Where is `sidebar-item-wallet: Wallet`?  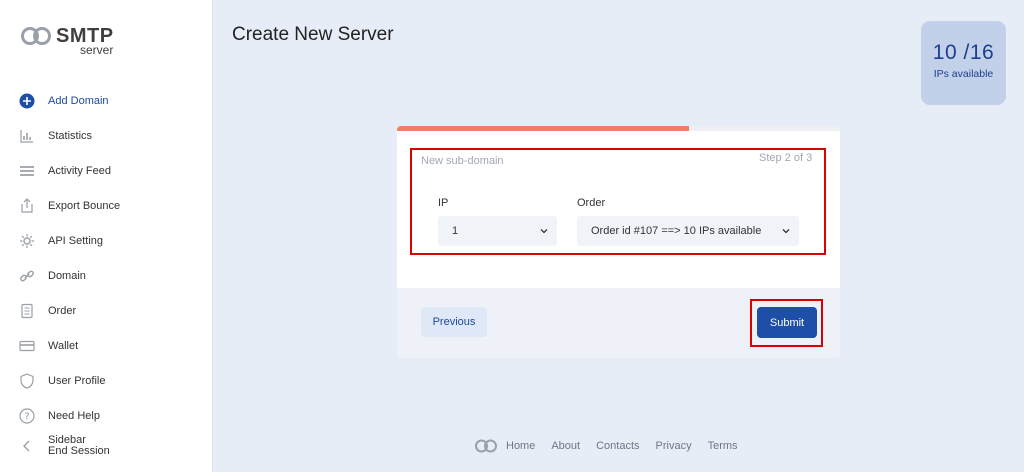 sidebar-item-wallet: Wallet is located at coordinates (113, 346).